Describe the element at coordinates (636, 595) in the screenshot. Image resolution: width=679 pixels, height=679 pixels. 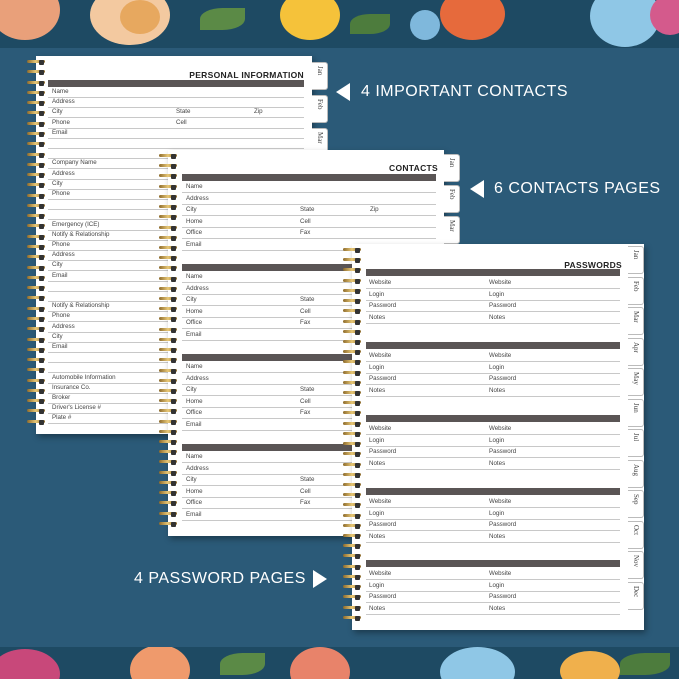
I see `month-tab: Dec` at that location.